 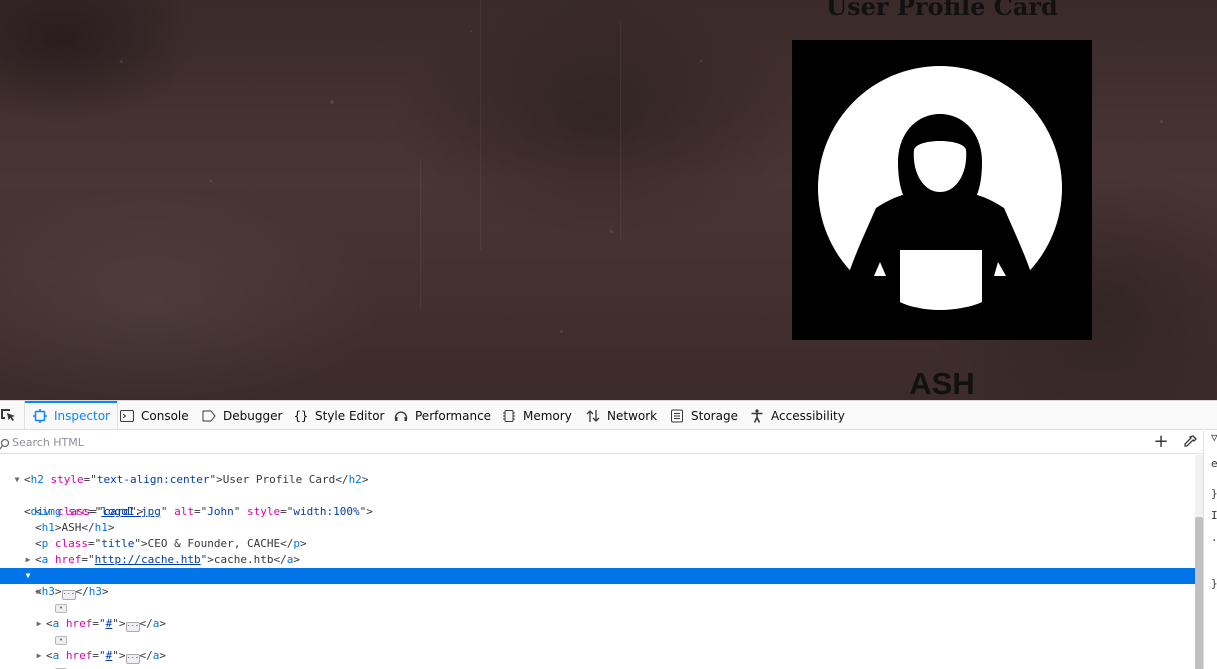 I want to click on tab-storage: Storage, so click(x=703, y=415).